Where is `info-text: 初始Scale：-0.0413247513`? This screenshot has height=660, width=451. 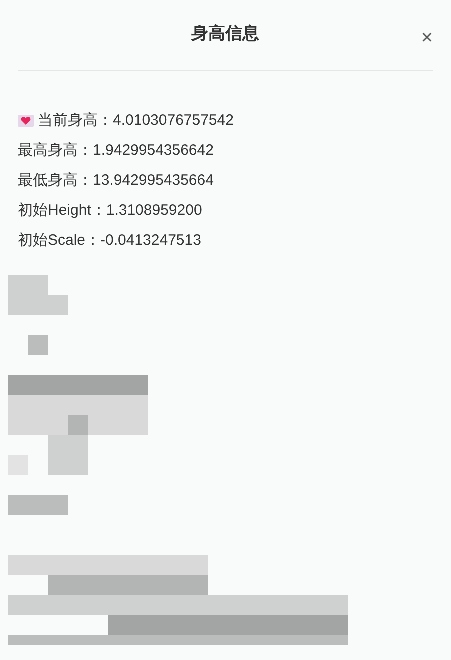
info-text: 初始Scale：-0.0413247513 is located at coordinates (110, 240).